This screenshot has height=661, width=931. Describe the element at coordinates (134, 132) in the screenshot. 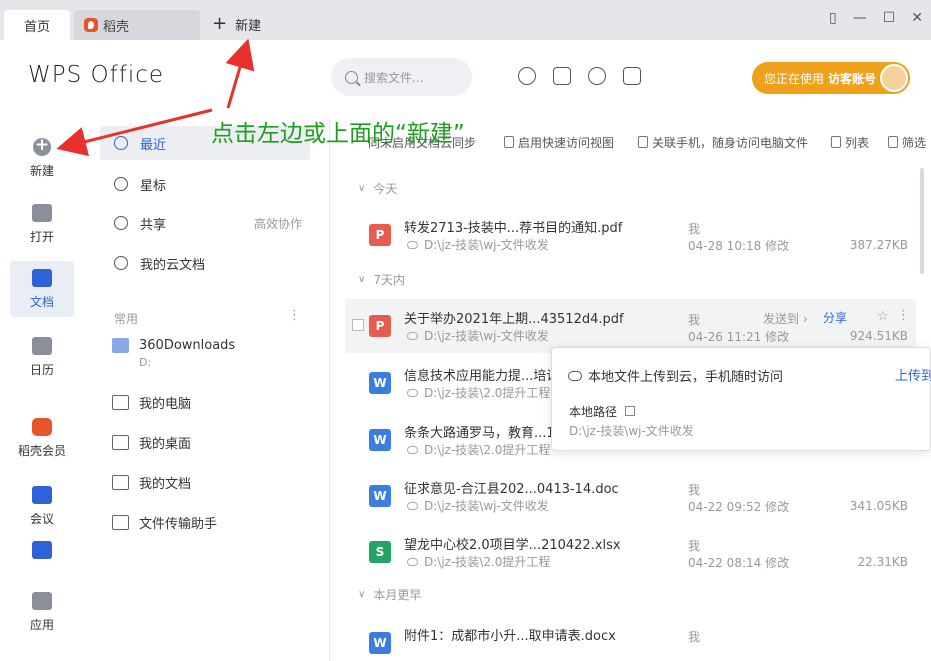

I see `arrow-to-left-new` at that location.